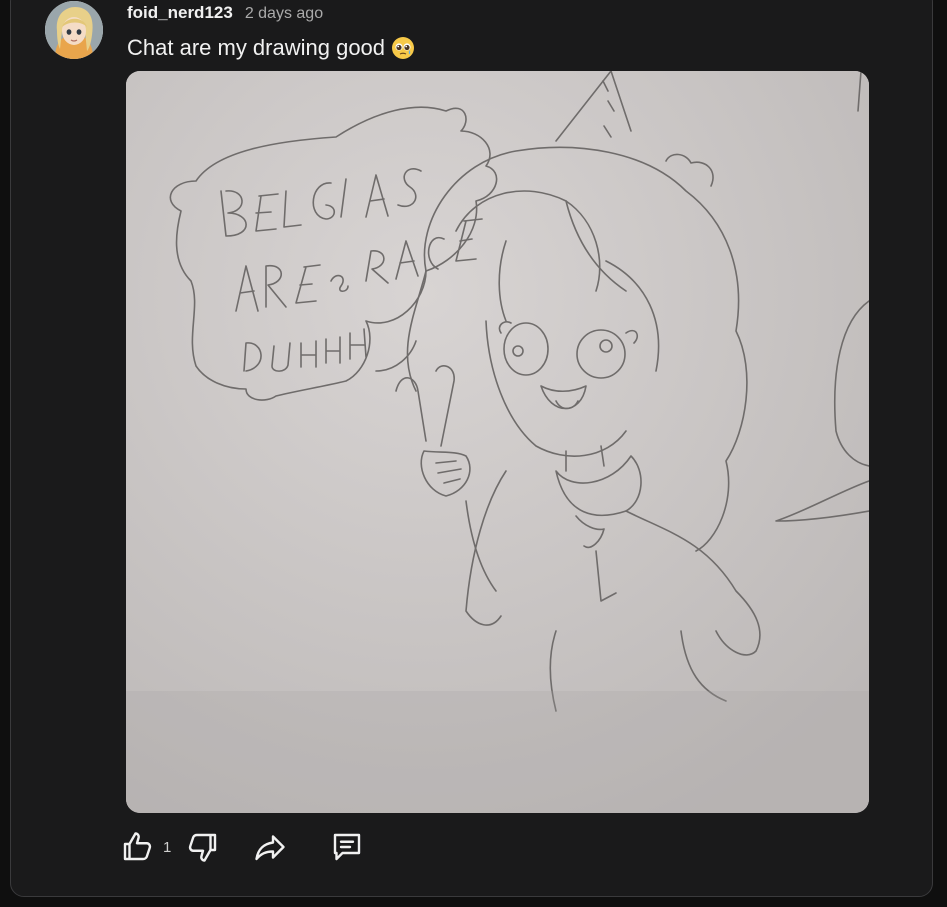 This screenshot has height=907, width=947. I want to click on avatar, so click(74, 30).